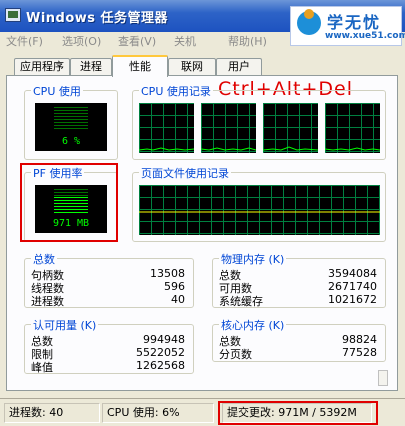  I want to click on tab-applications: 应用程序, so click(42, 67).